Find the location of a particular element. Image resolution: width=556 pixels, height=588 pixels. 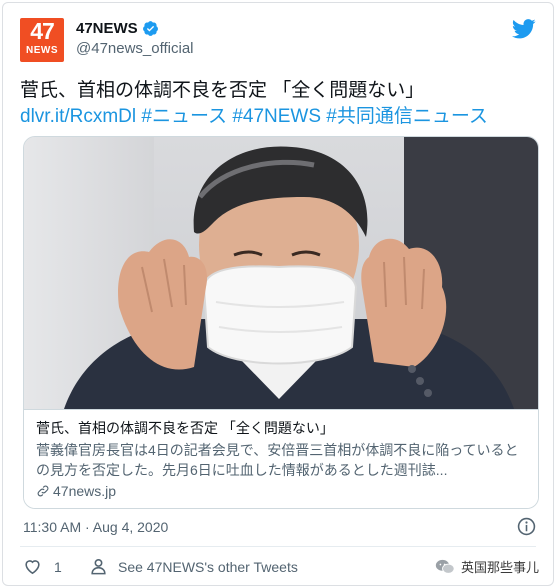

actions-divider is located at coordinates (278, 546).